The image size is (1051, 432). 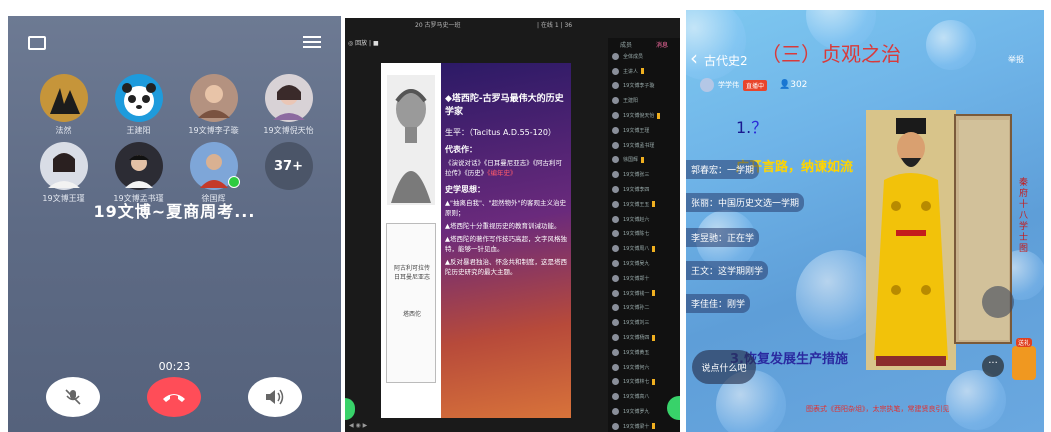 What do you see at coordinates (799, 85) in the screenshot?
I see `viewer-count-text: 302` at bounding box center [799, 85].